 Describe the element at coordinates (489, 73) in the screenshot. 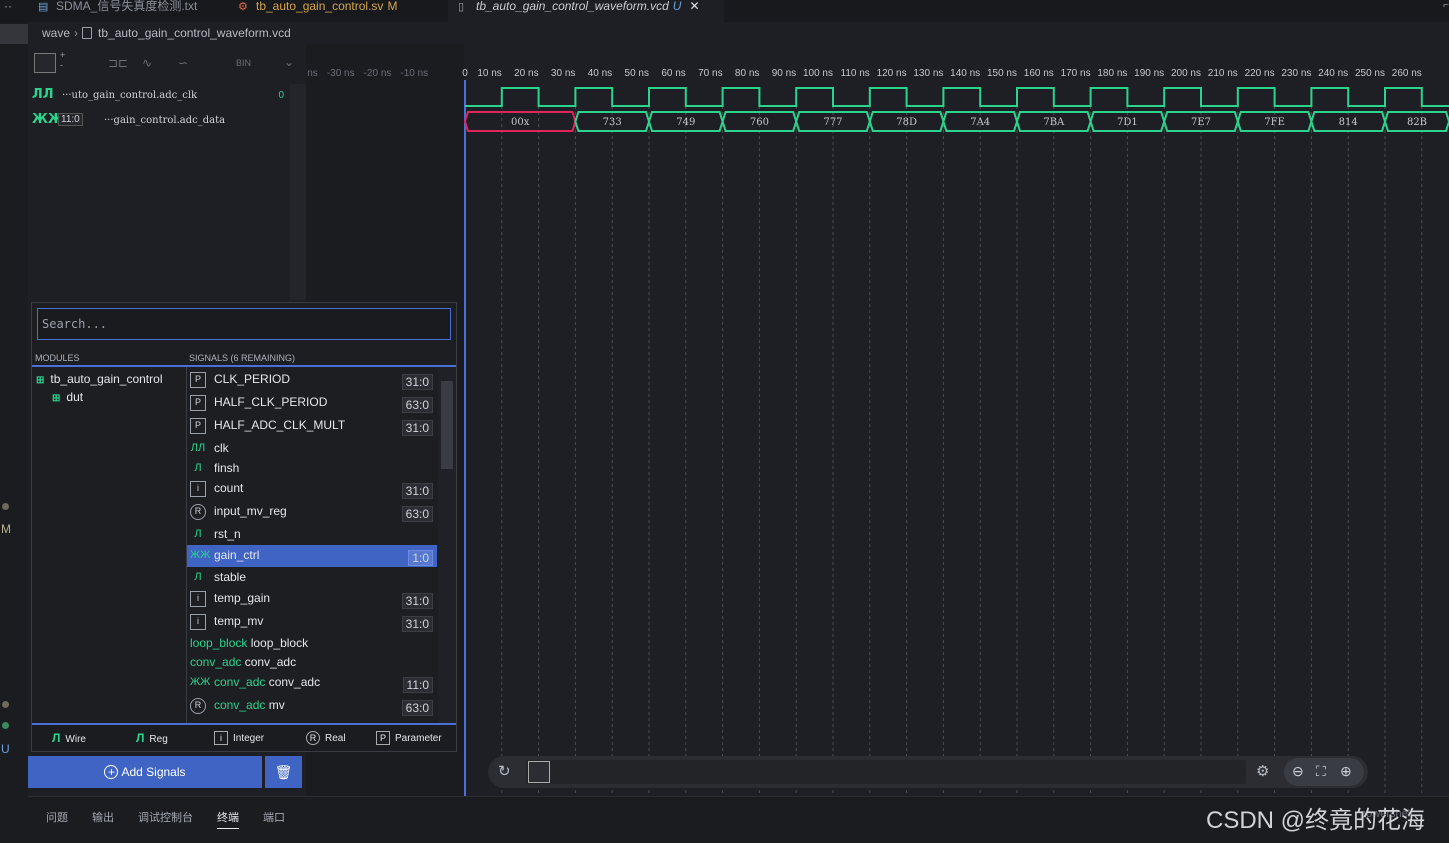

I see `time-label: 10 ns` at that location.